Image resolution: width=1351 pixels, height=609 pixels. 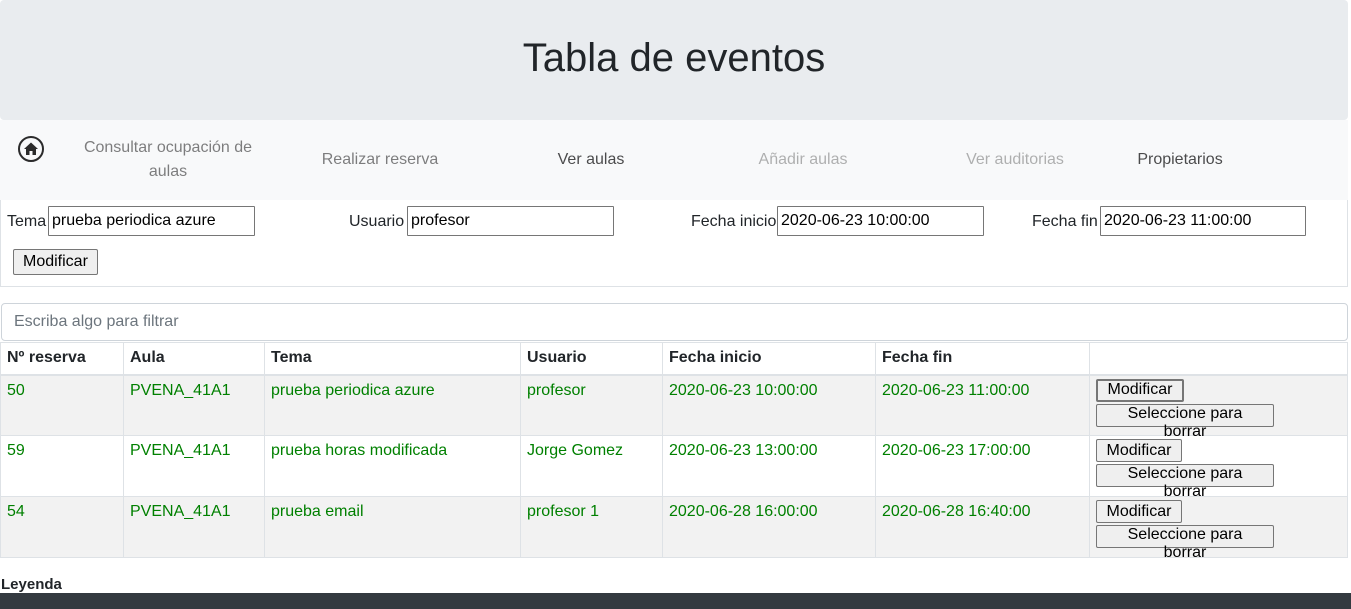 I want to click on cell-fecha-fin: 2020-06-23 11:00:00, so click(x=982, y=405).